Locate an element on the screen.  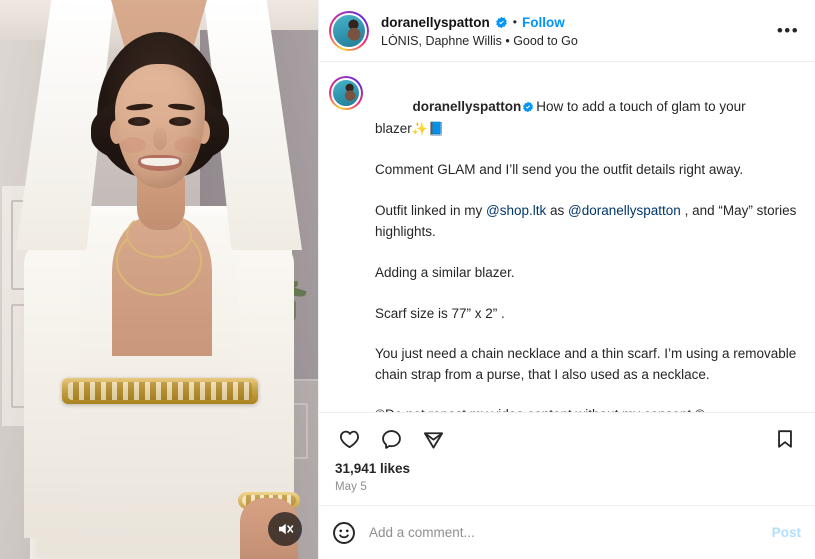
audio-track-label: LÒNIS, Daphne Willis • Good to Go is located at coordinates (578, 41).